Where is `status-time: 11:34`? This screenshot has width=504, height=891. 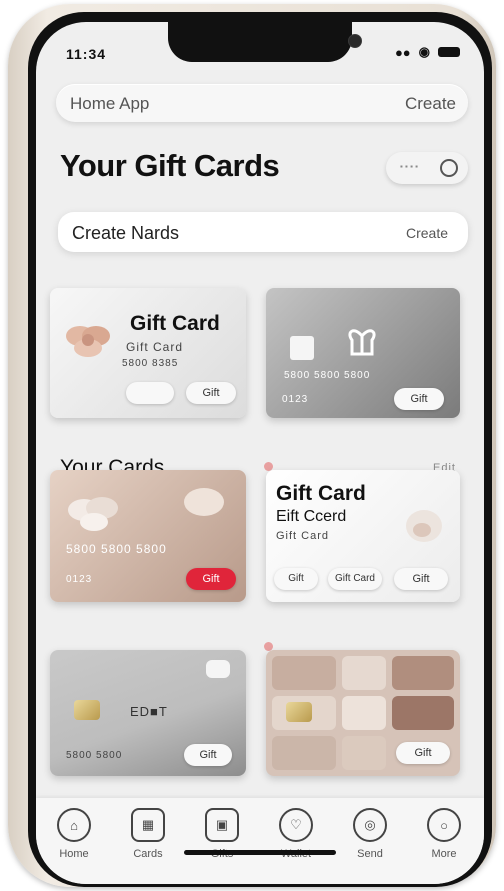 status-time: 11:34 is located at coordinates (86, 54).